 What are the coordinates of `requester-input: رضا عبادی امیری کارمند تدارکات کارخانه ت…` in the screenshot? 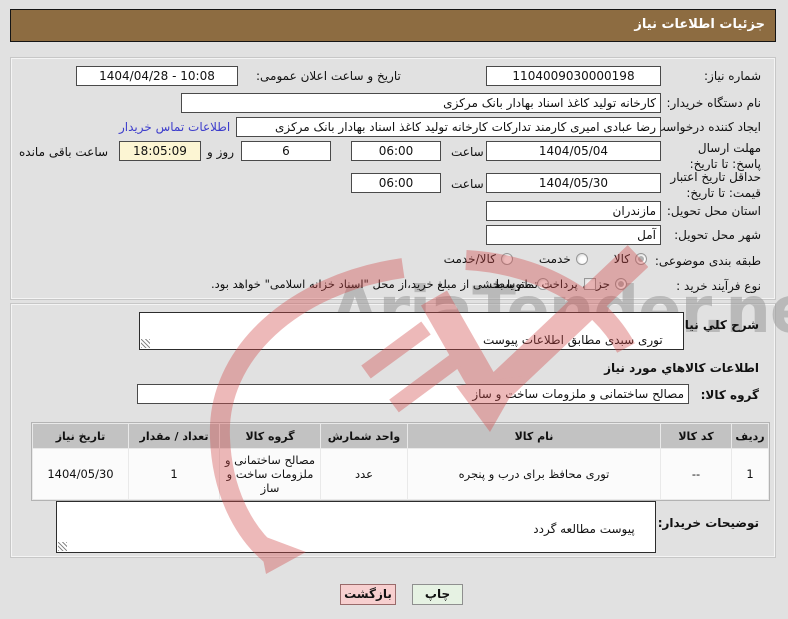 It's located at (448, 127).